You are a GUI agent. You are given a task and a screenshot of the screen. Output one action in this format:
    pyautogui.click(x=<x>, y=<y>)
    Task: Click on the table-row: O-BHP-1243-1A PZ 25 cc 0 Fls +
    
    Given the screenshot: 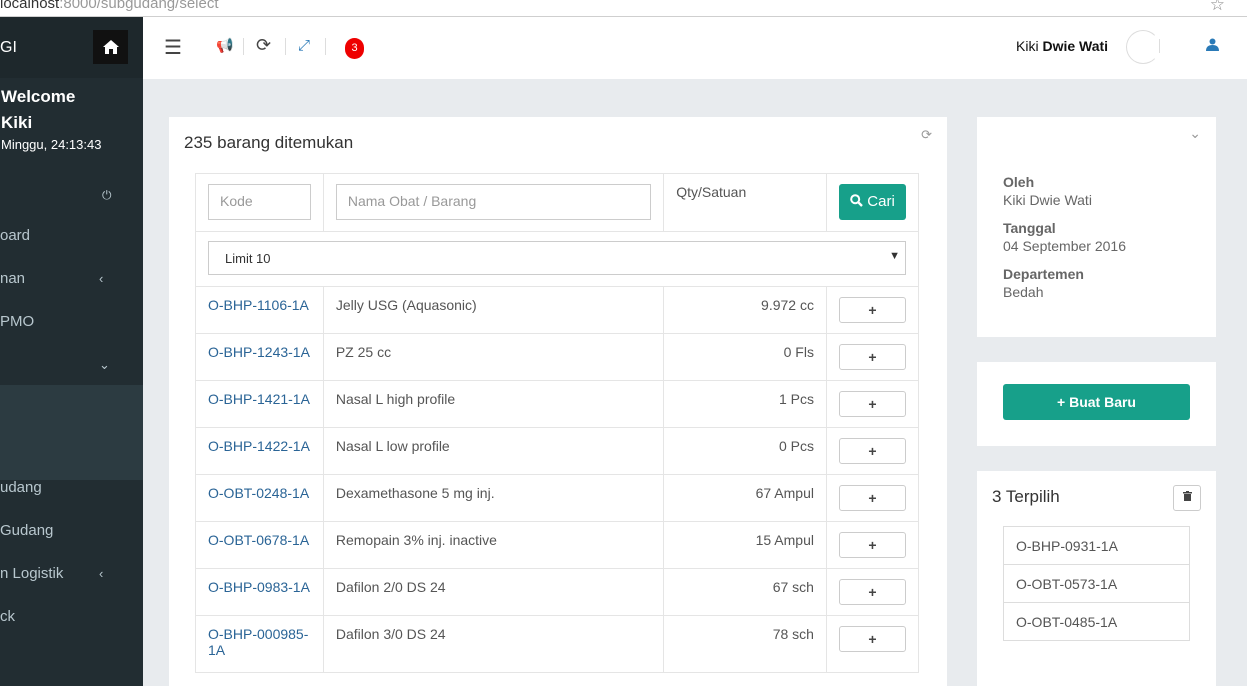 What is the action you would take?
    pyautogui.click(x=557, y=357)
    